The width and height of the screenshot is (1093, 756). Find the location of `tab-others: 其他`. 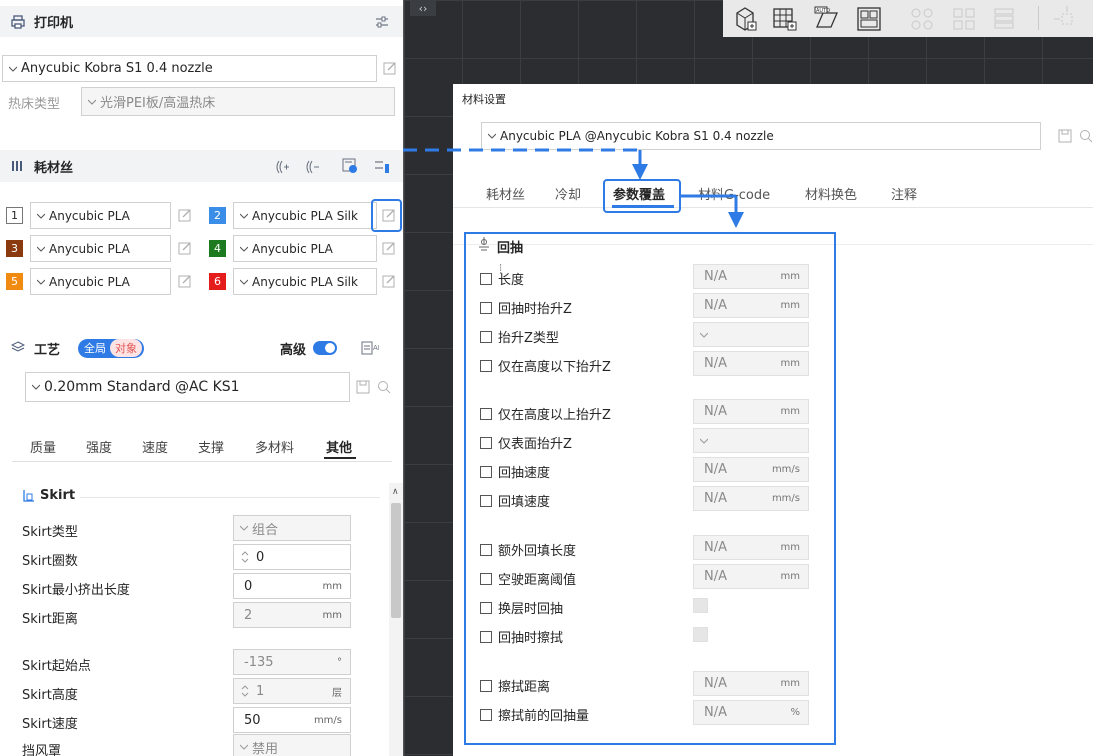

tab-others: 其他 is located at coordinates (339, 446).